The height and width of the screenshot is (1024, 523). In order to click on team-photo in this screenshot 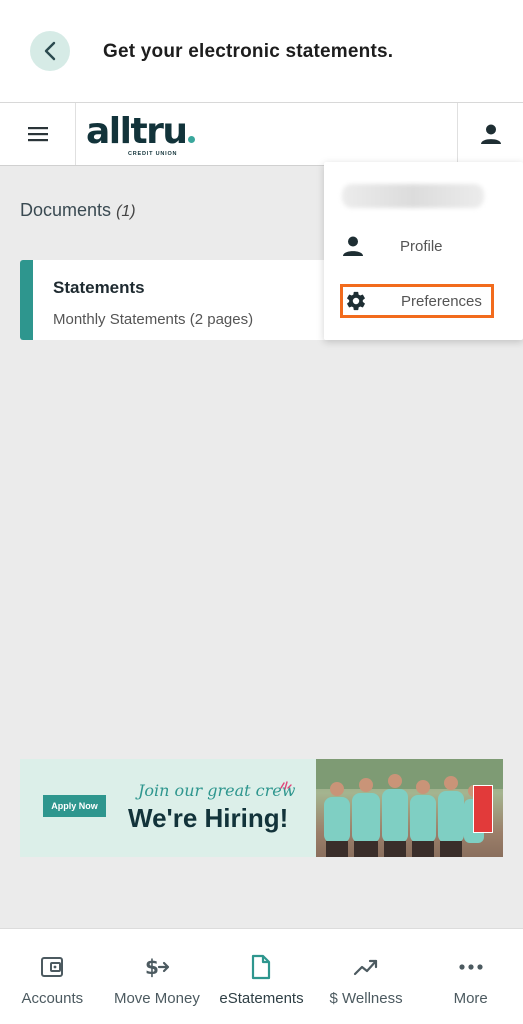, I will do `click(409, 808)`.